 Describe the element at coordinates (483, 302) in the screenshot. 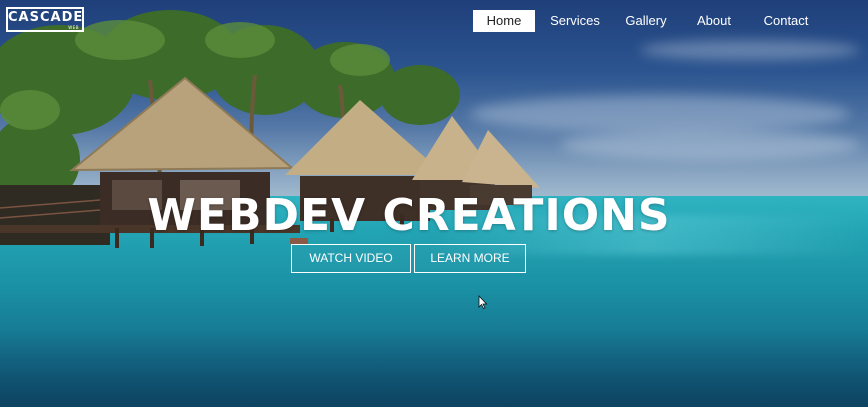

I see `mouse-pointer-icon` at that location.